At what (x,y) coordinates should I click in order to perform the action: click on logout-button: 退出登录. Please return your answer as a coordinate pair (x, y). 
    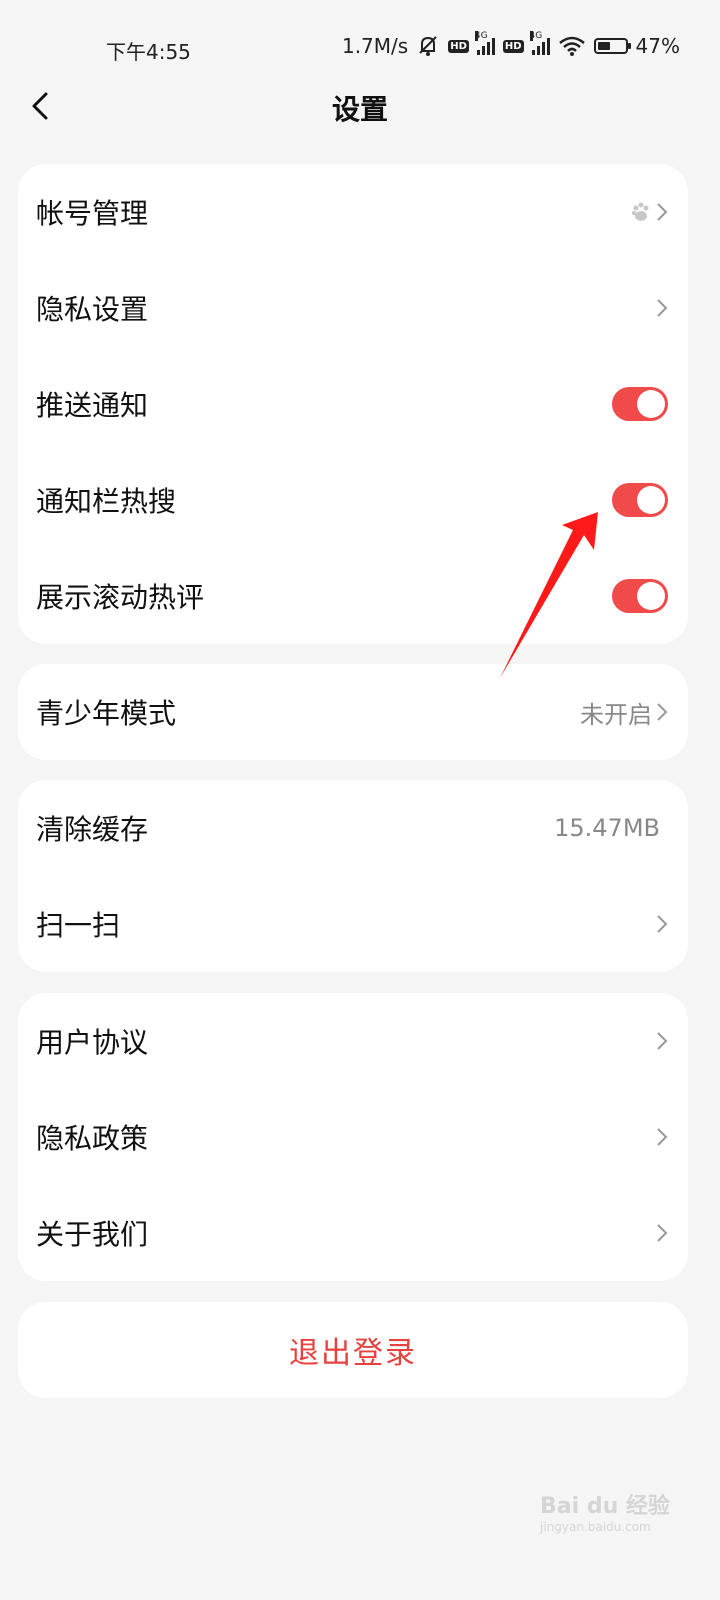
    Looking at the image, I should click on (353, 1350).